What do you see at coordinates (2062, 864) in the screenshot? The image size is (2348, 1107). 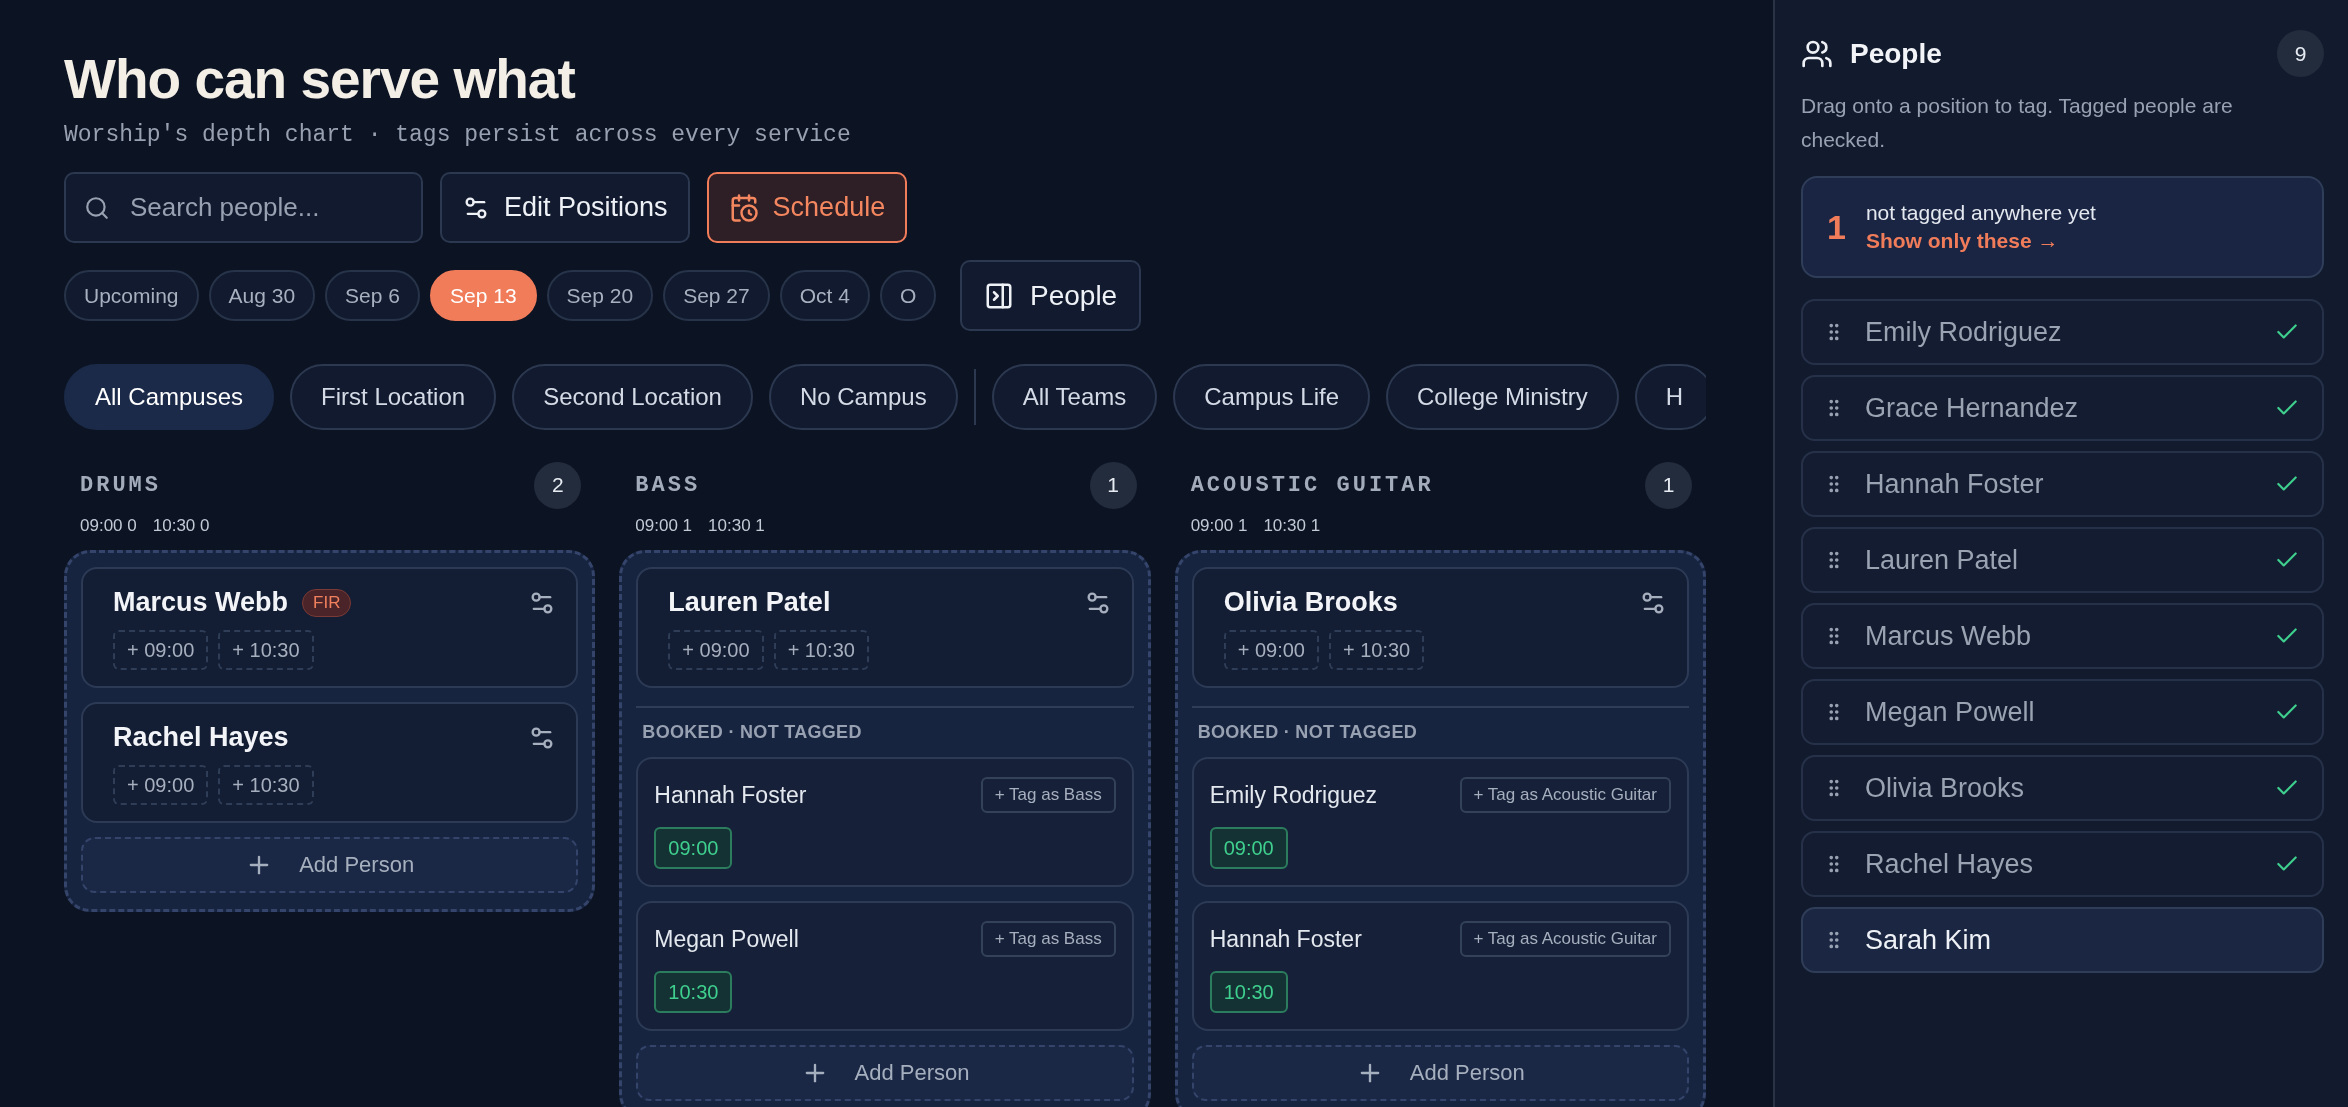 I see `person-row: Rachel Hayes` at bounding box center [2062, 864].